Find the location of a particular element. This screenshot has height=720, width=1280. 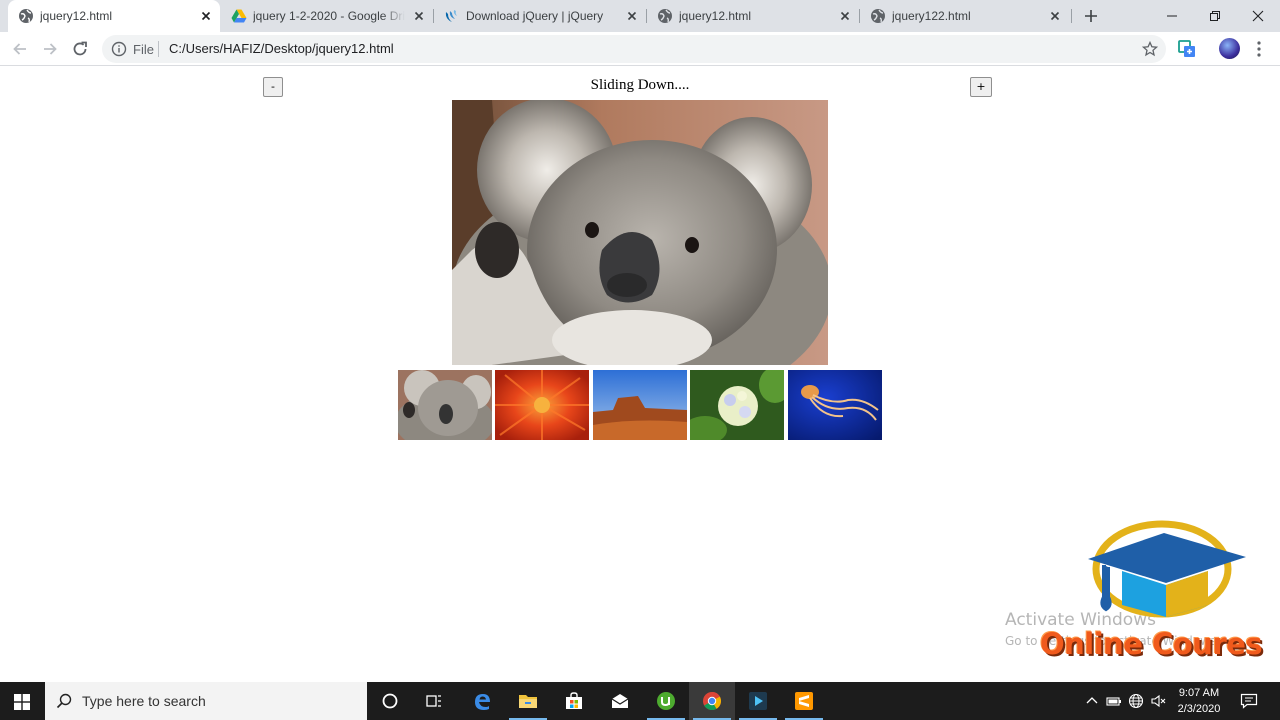

online-coures-brand: Online Coures is located at coordinates (1151, 644).